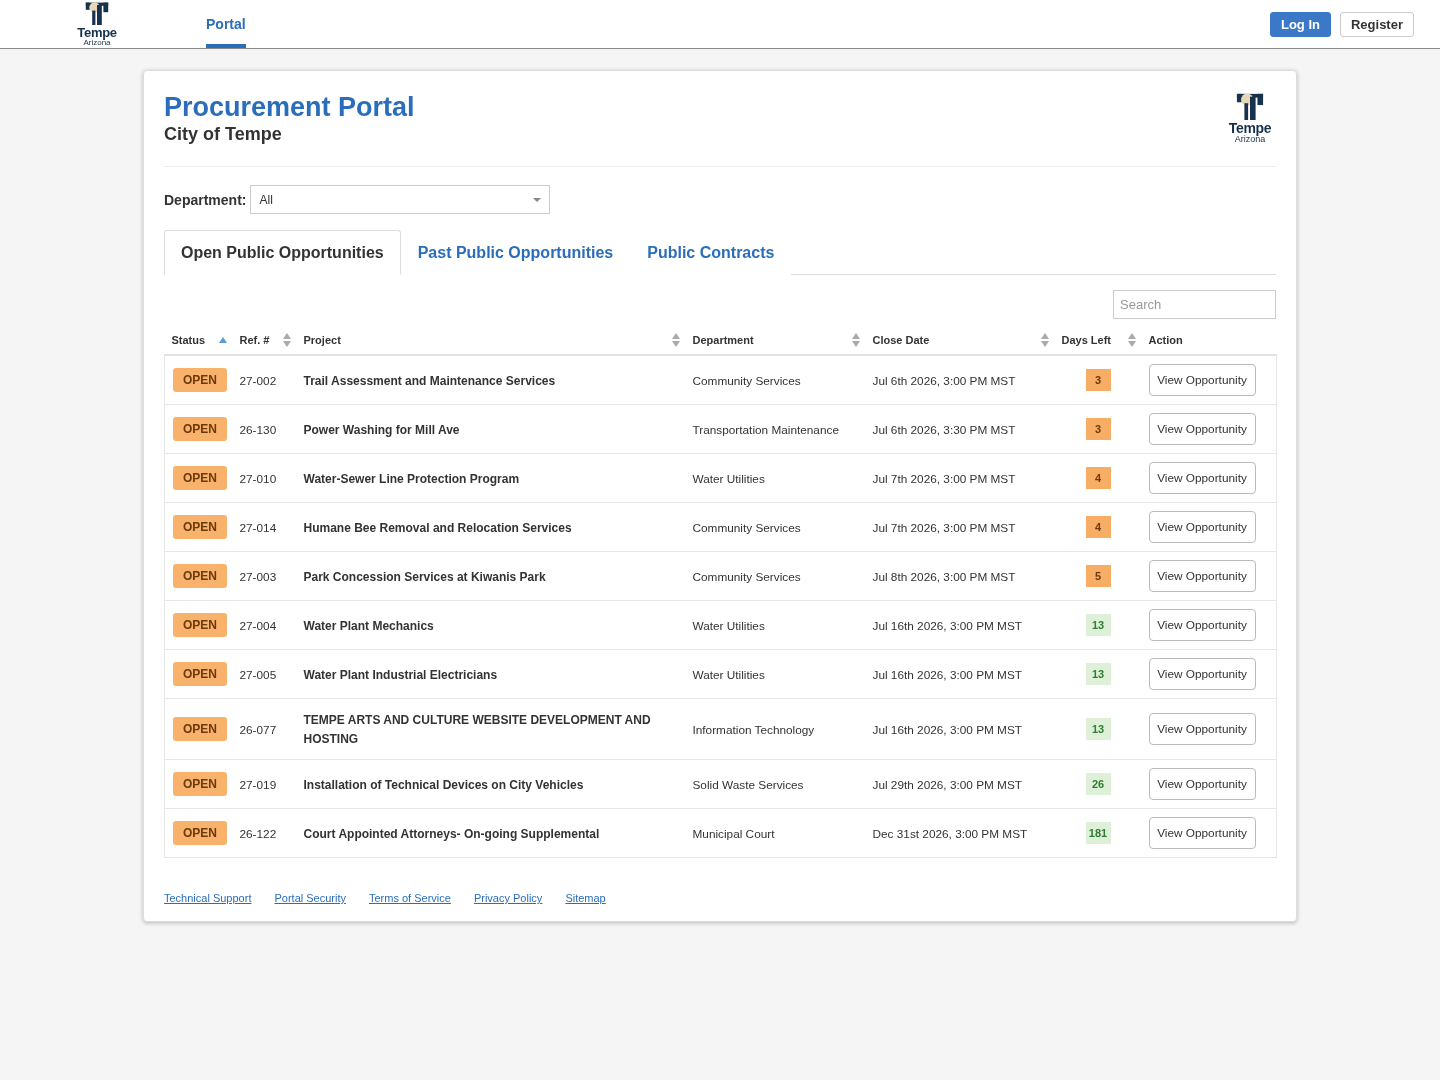 This screenshot has width=1440, height=1080. I want to click on nav-tab: Portal, so click(226, 24).